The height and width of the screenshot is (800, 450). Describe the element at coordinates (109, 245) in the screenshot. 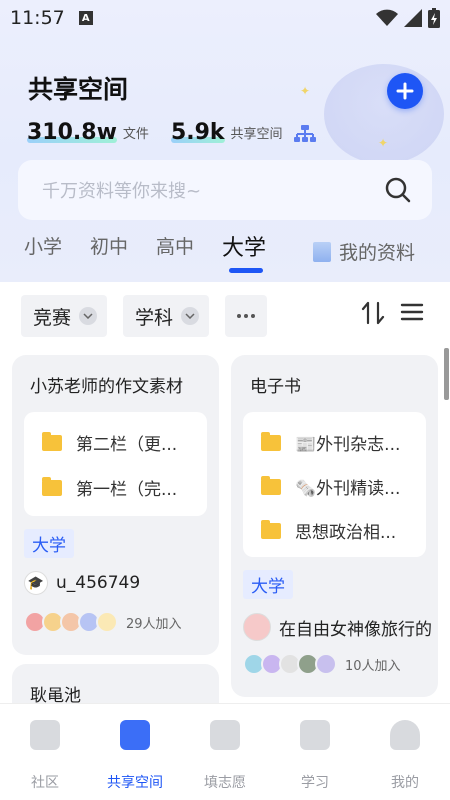

I see `tab-junior: 初中` at that location.